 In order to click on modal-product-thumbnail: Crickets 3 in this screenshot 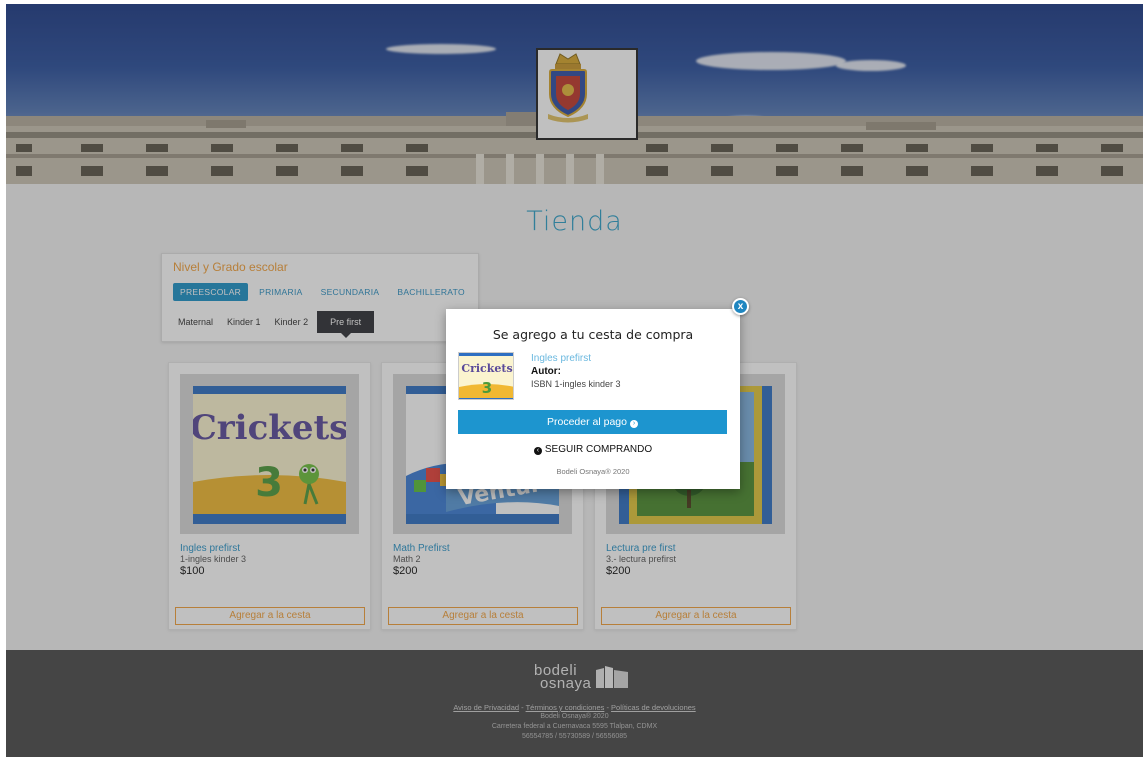, I will do `click(486, 376)`.